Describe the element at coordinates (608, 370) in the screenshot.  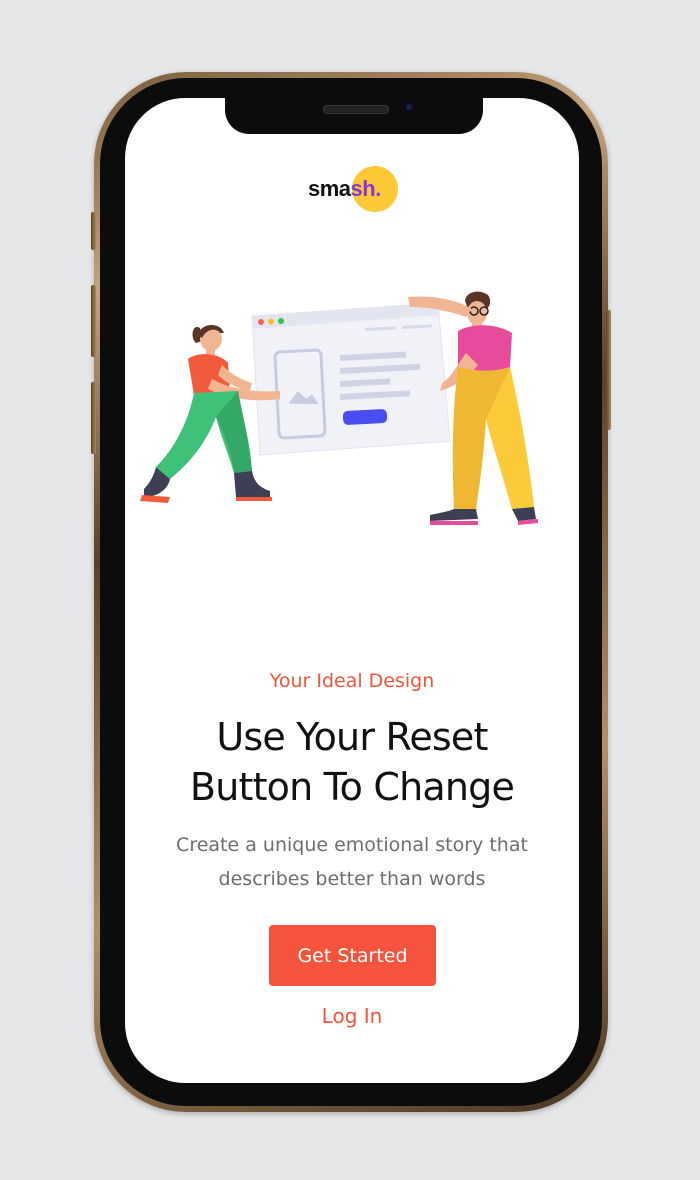
I see `power-button` at that location.